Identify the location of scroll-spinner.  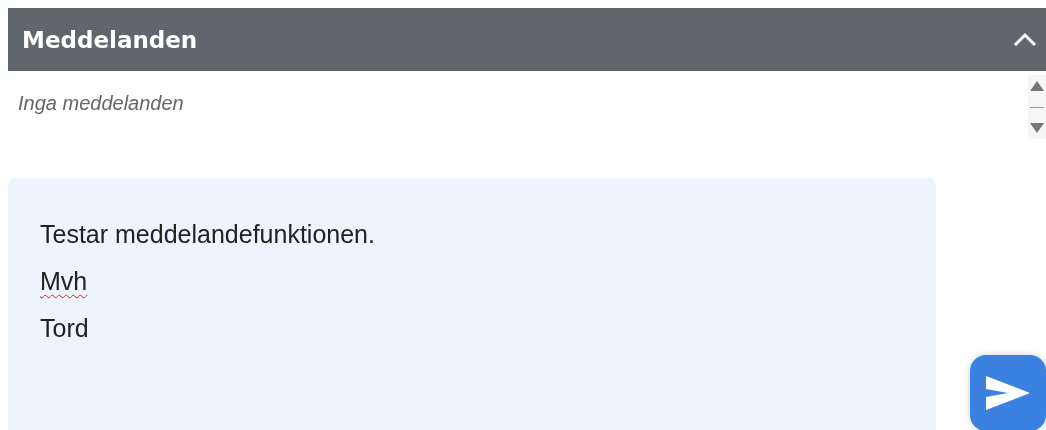
(1037, 107).